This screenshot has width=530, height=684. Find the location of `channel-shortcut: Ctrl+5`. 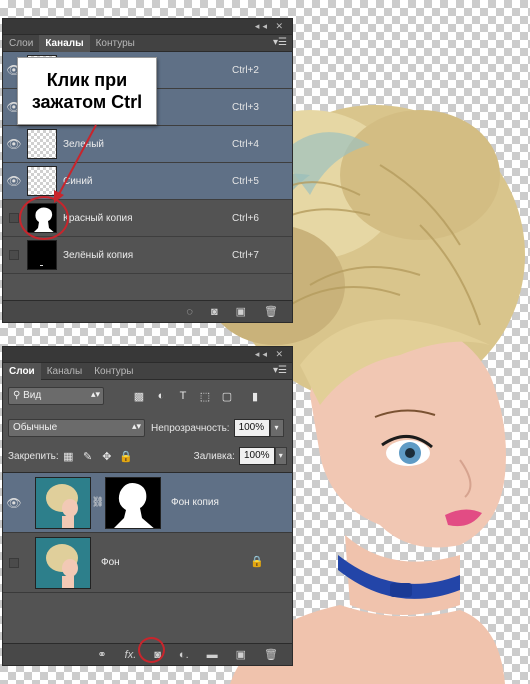

channel-shortcut: Ctrl+5 is located at coordinates (245, 181).